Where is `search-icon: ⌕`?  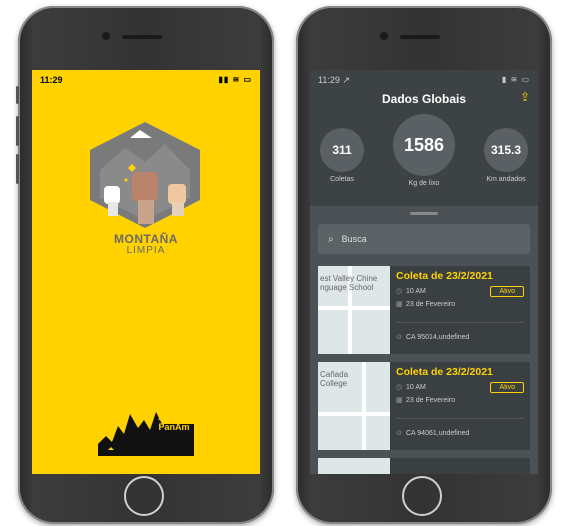 search-icon: ⌕ is located at coordinates (331, 239).